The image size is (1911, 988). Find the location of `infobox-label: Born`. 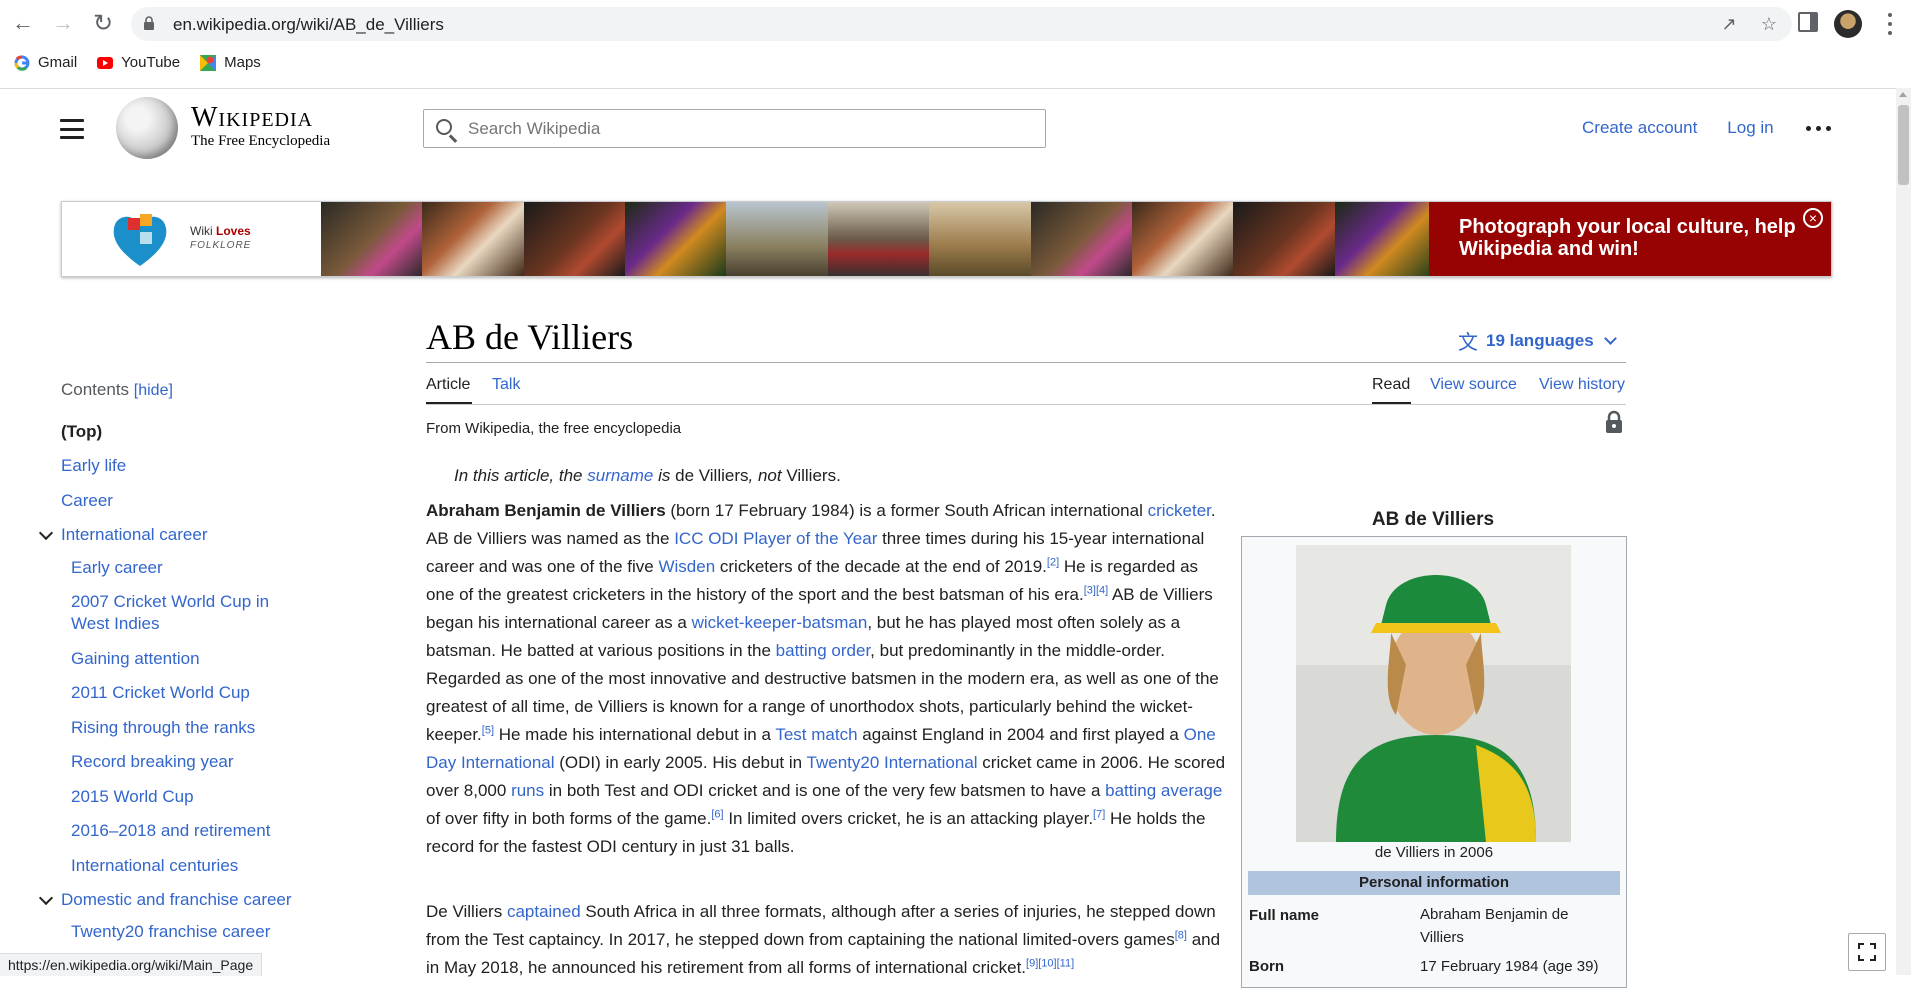

infobox-label: Born is located at coordinates (1266, 966).